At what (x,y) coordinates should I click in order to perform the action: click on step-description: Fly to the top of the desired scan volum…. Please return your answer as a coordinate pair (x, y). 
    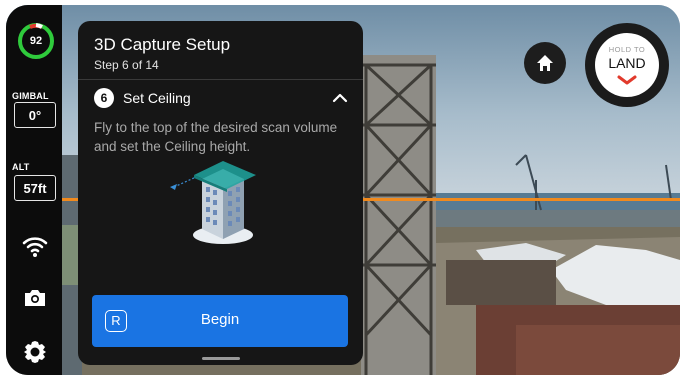
    Looking at the image, I should click on (216, 137).